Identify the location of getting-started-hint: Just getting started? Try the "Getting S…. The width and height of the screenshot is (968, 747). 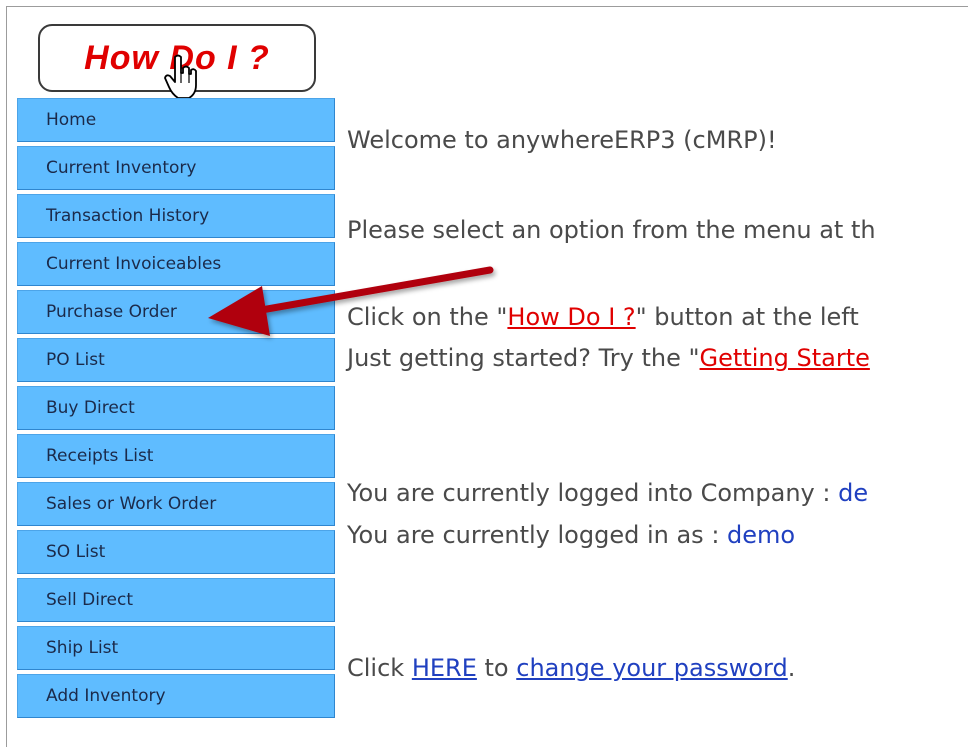
(608, 358).